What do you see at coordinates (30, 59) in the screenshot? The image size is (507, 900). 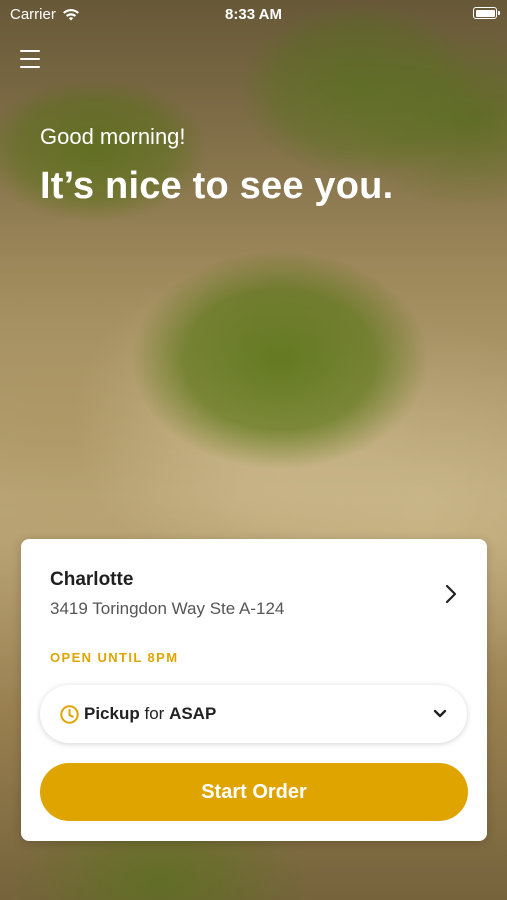 I see `hamburger-menu-icon` at bounding box center [30, 59].